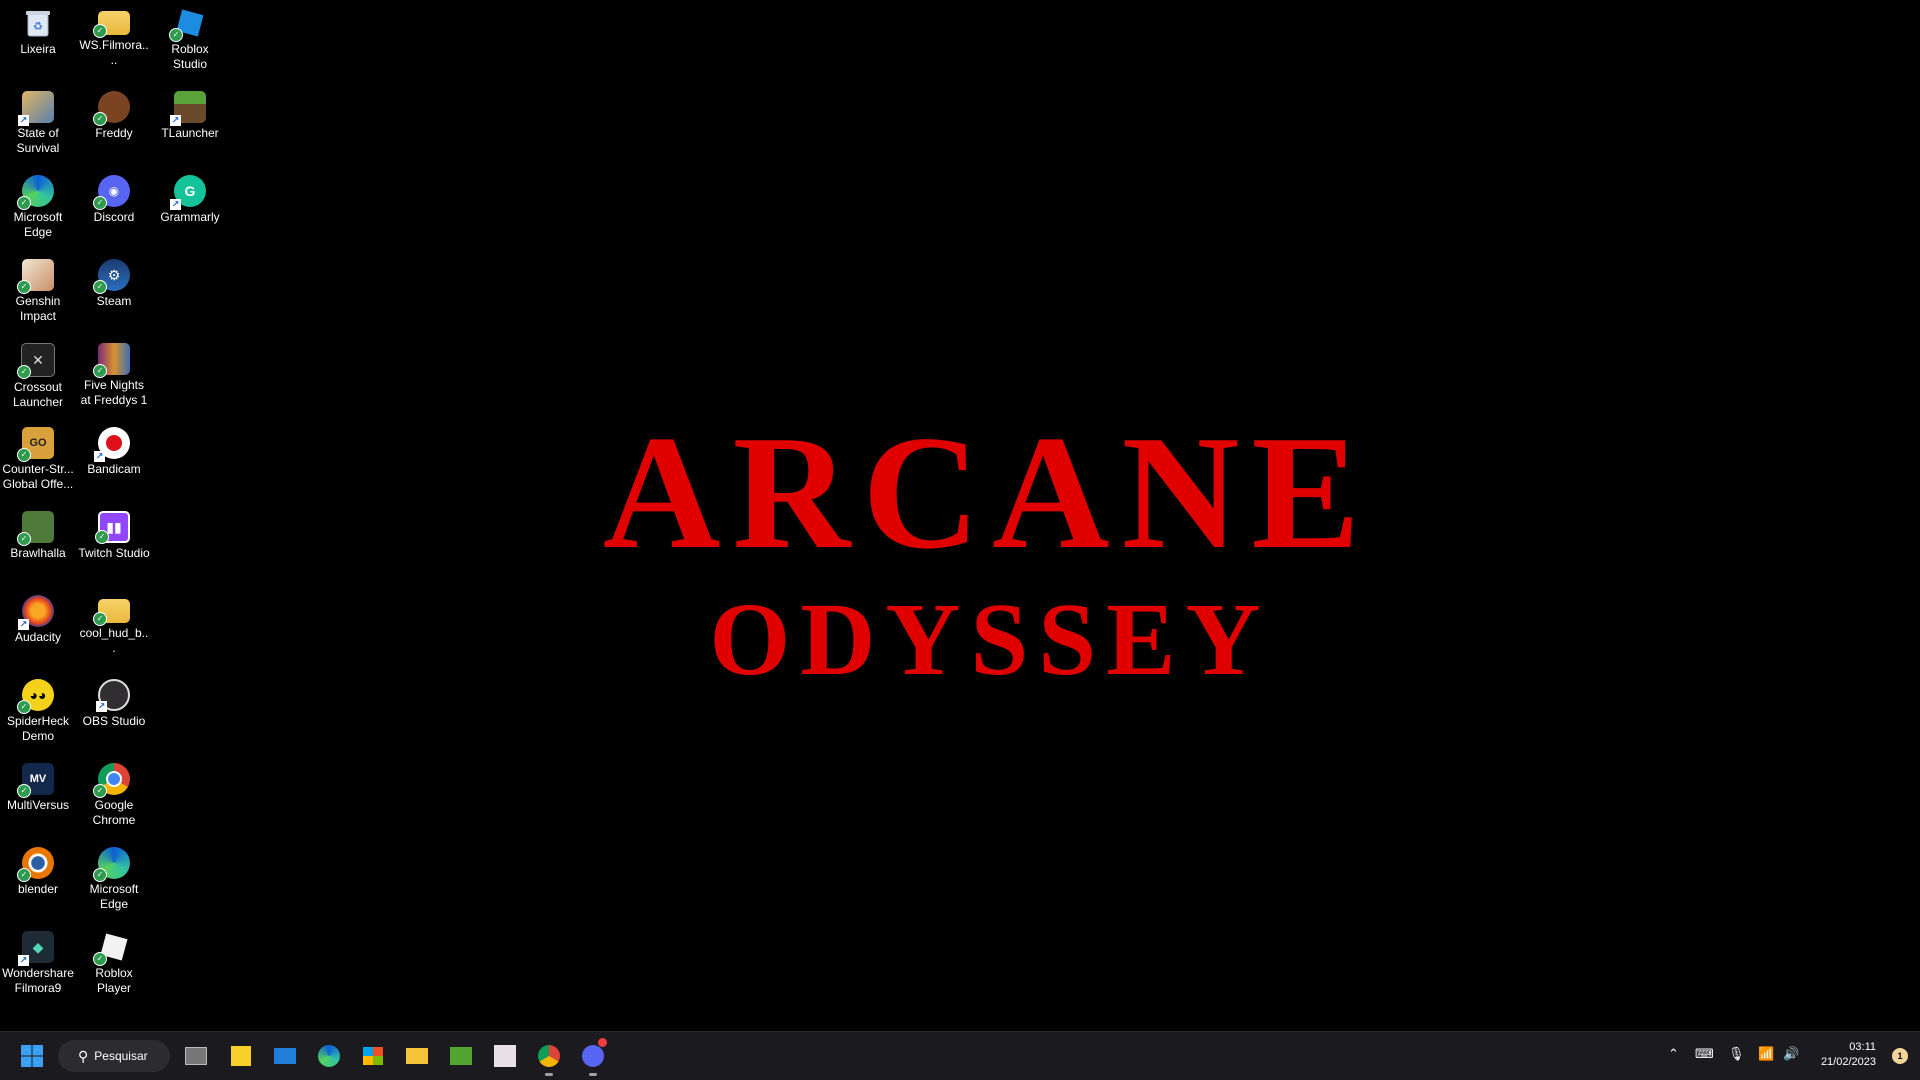 Image resolution: width=1920 pixels, height=1080 pixels. I want to click on game-app-button, so click(461, 1056).